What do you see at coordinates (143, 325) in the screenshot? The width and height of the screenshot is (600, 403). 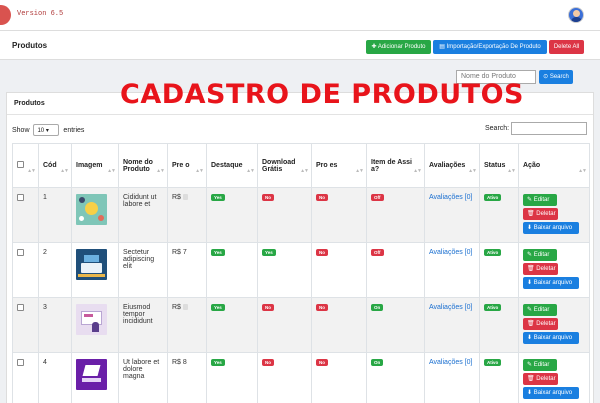 I see `cell-nome: Eiusmod tempor incididunt` at bounding box center [143, 325].